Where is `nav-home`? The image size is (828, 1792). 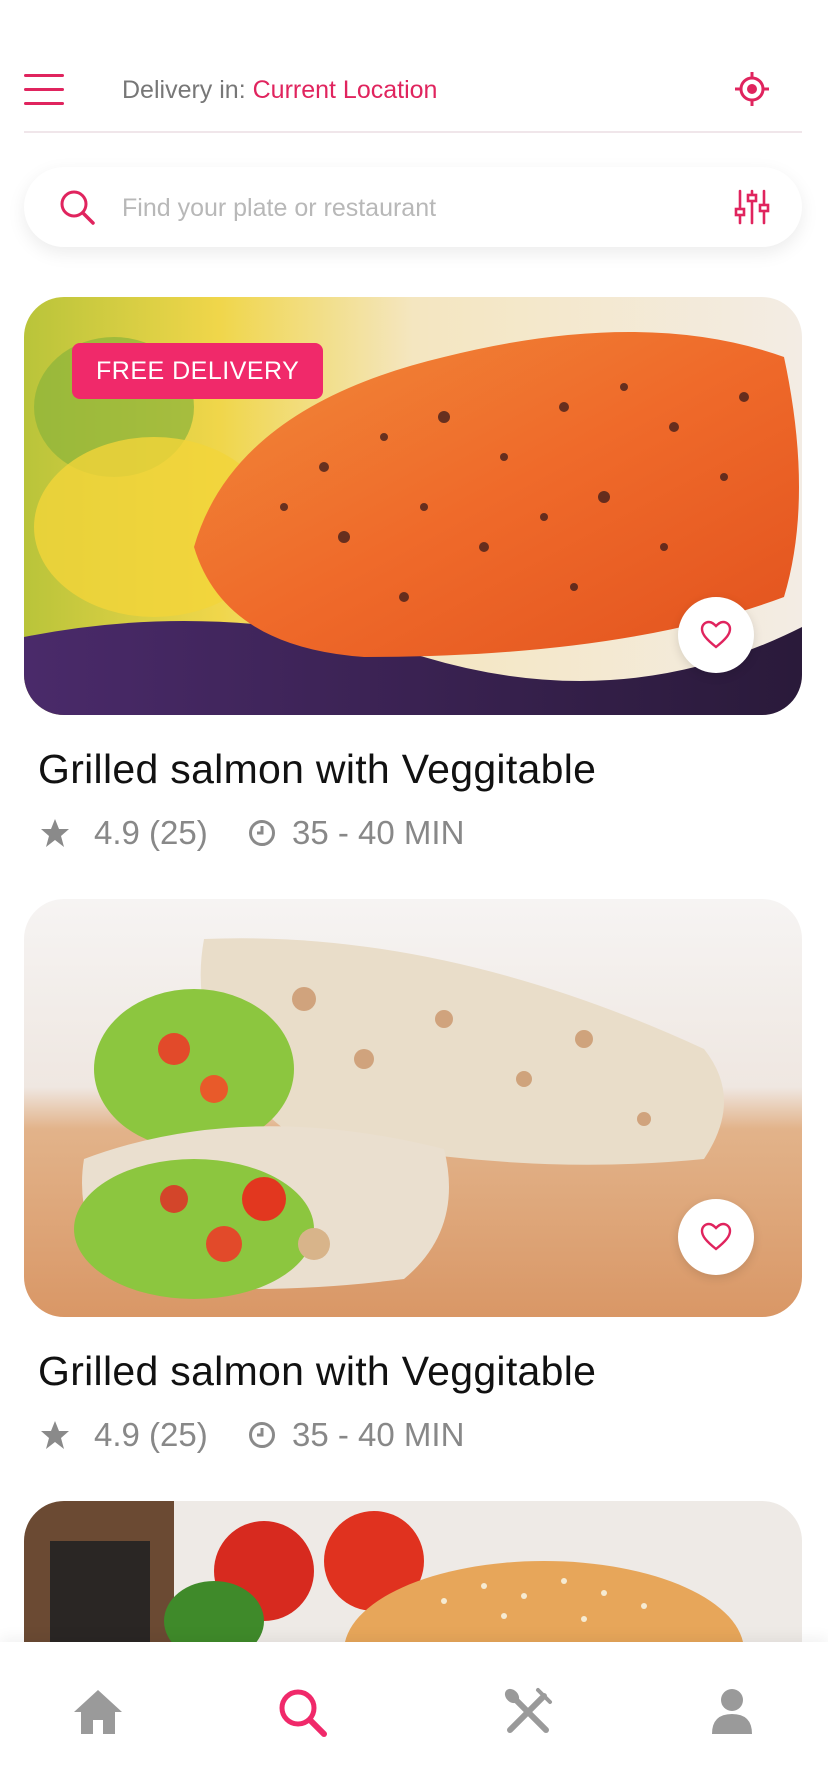
nav-home is located at coordinates (98, 1712).